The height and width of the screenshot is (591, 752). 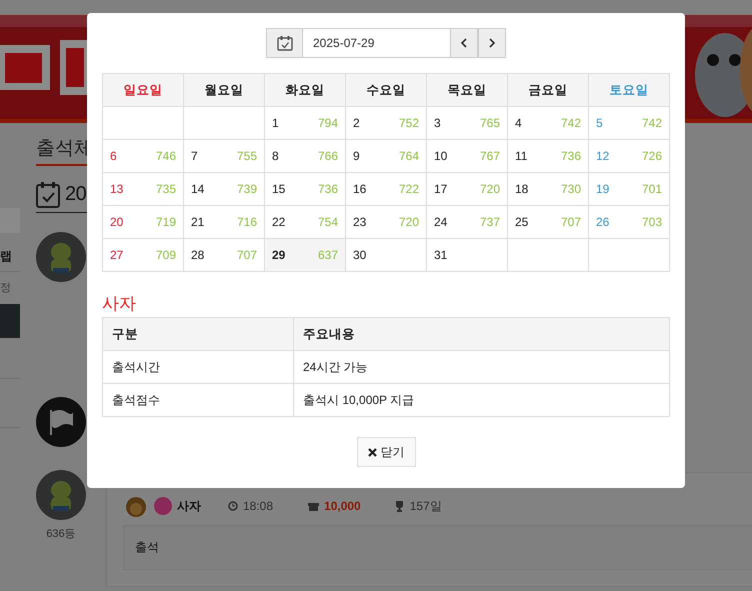 What do you see at coordinates (305, 123) in the screenshot?
I see `calendar-day: 1 794` at bounding box center [305, 123].